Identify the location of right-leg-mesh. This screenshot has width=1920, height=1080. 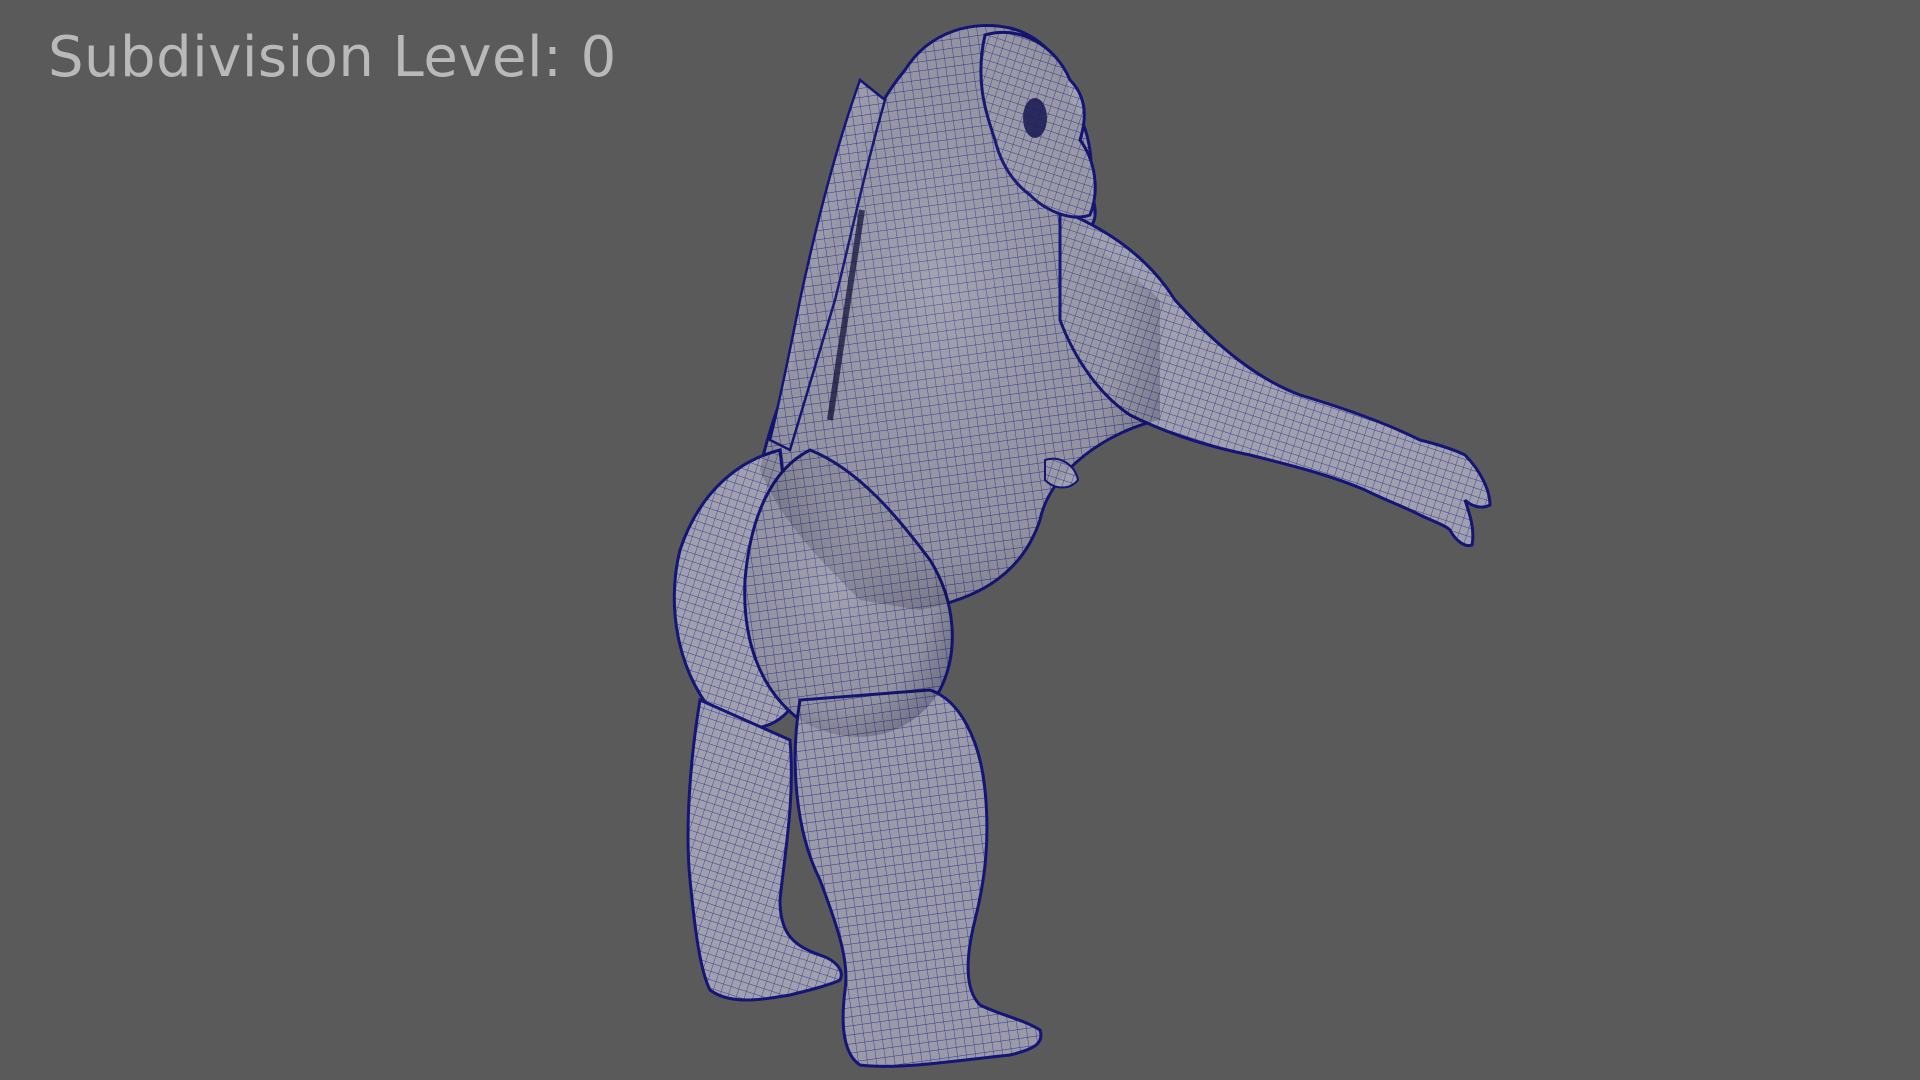
(918, 878).